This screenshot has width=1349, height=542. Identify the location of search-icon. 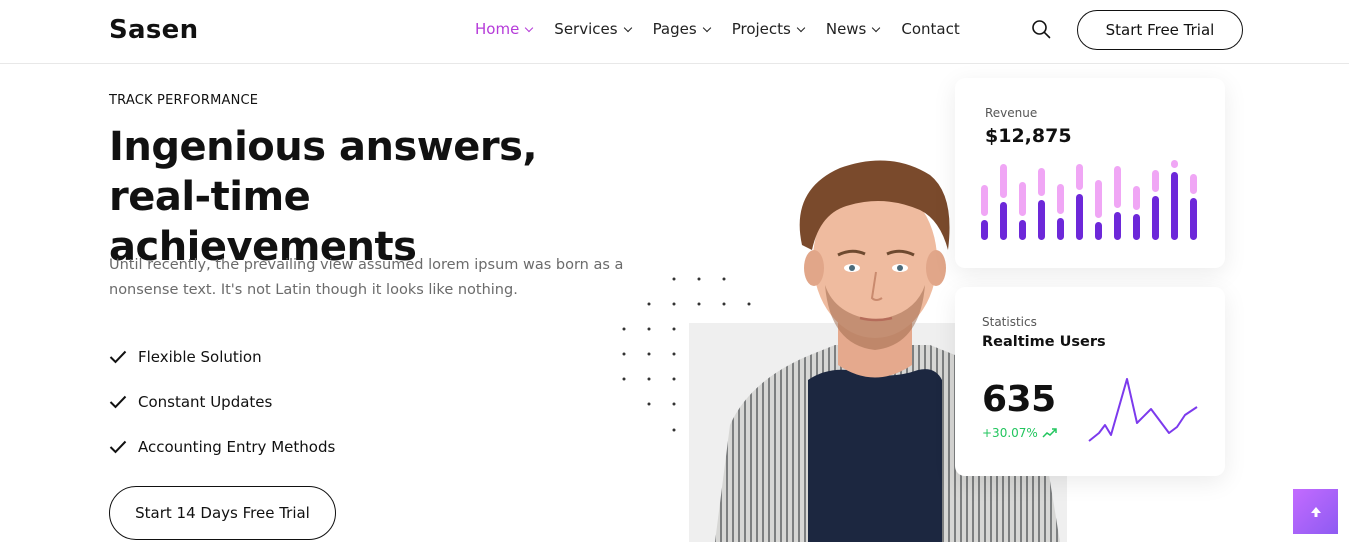
(1041, 29).